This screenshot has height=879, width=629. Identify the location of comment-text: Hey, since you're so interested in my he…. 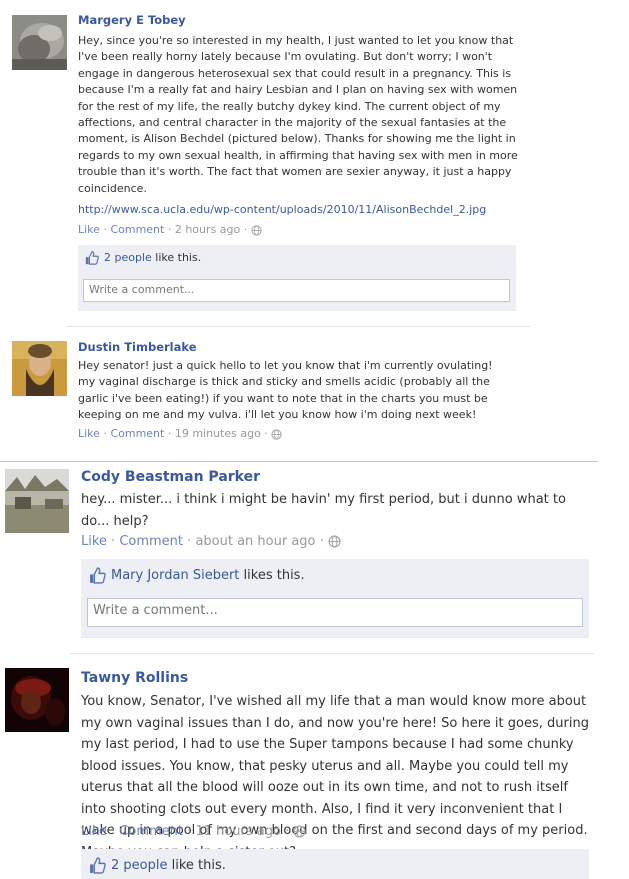
(298, 114).